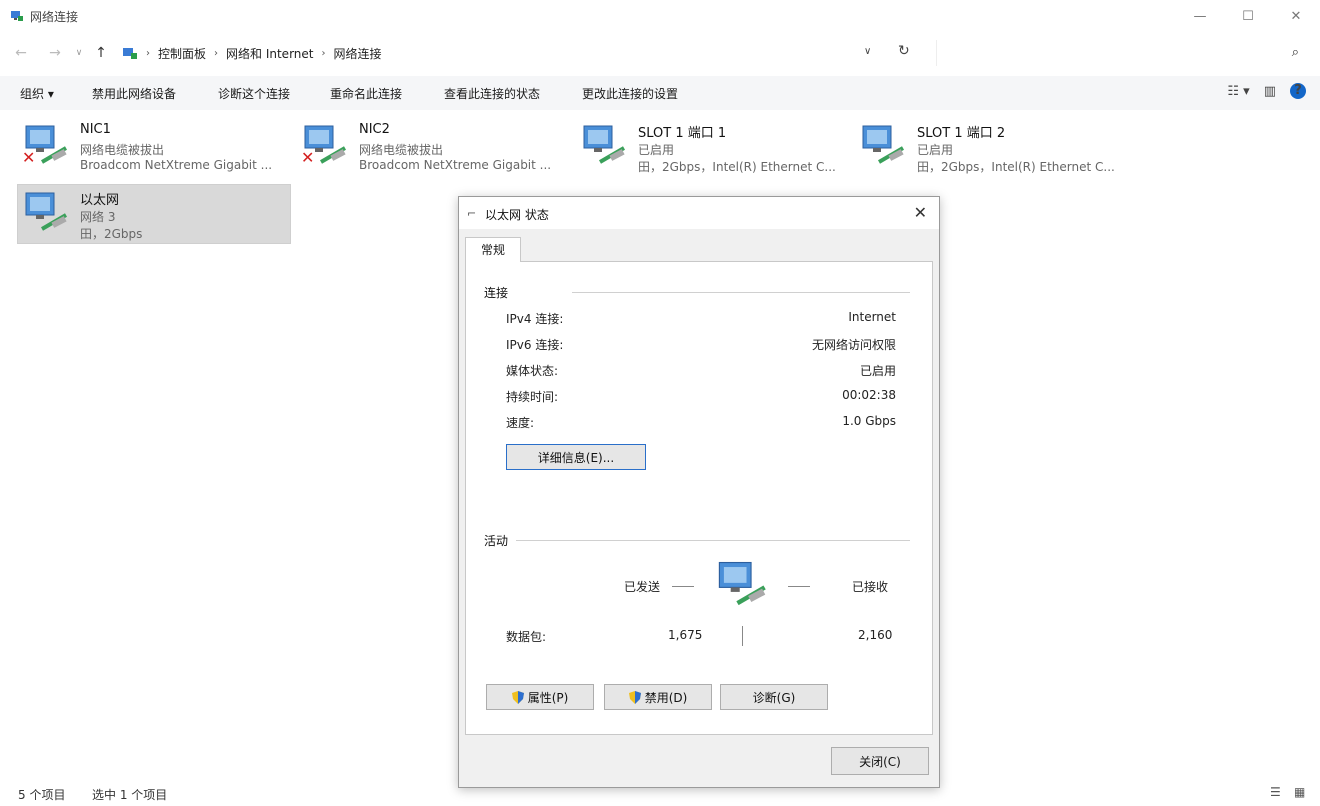  I want to click on item-count: 5 个项目, so click(42, 795).